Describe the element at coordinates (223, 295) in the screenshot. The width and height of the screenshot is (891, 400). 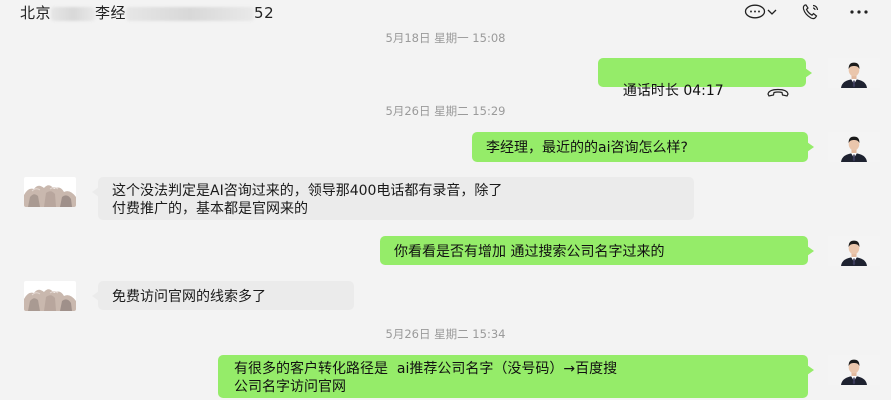
I see `incoming-message: 免费访问官网的线索多了` at that location.